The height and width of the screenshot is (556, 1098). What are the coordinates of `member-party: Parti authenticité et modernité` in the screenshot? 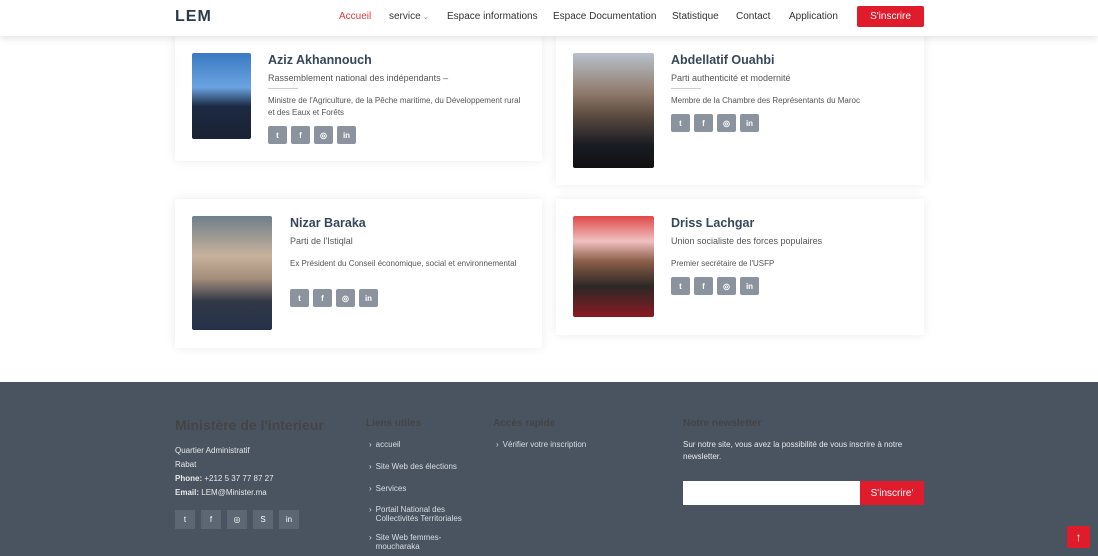 It's located at (731, 78).